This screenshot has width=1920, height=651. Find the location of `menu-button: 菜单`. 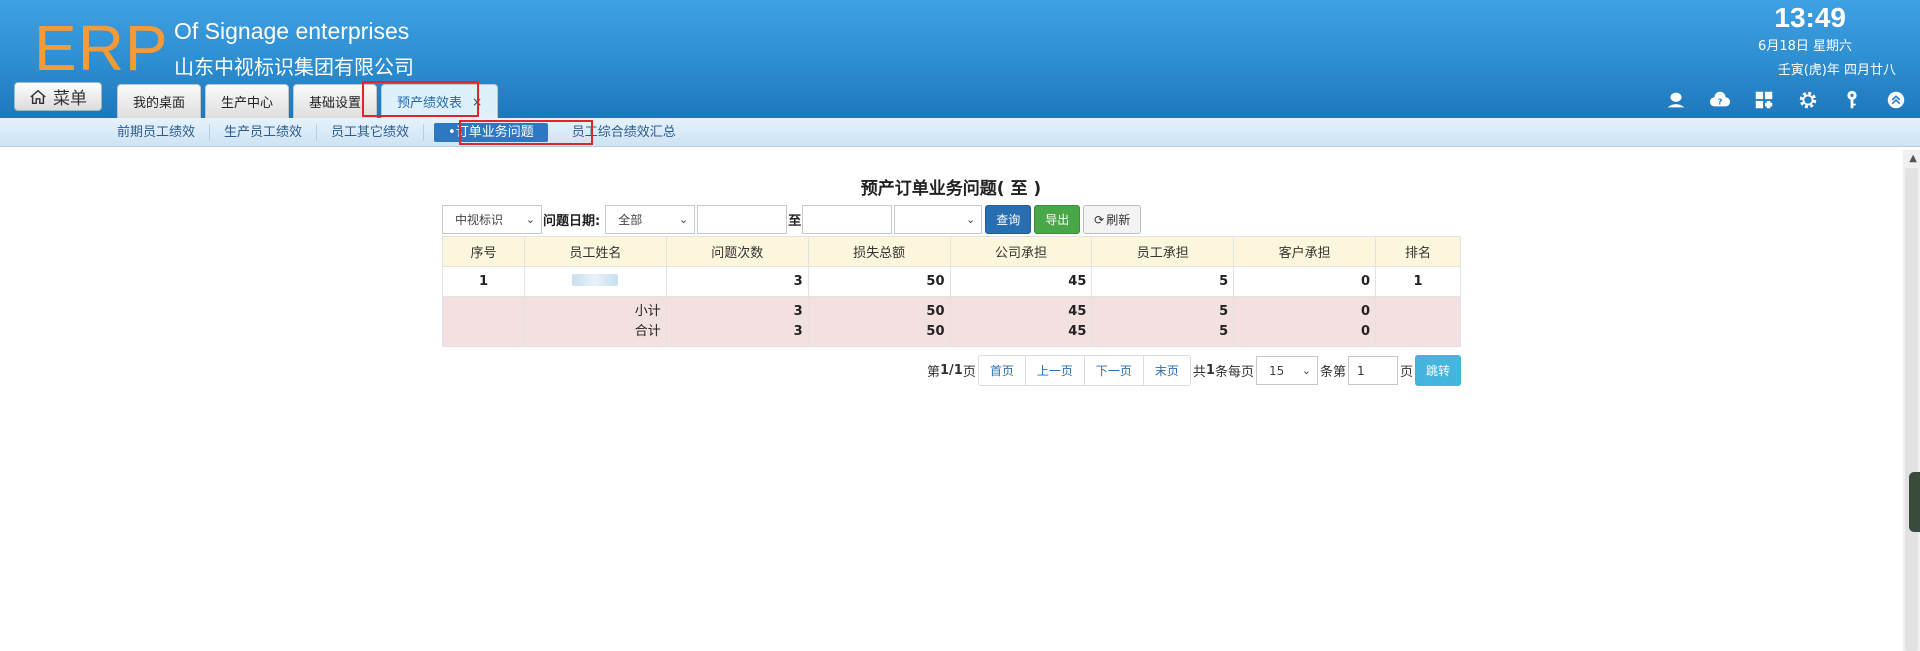

menu-button: 菜单 is located at coordinates (58, 96).